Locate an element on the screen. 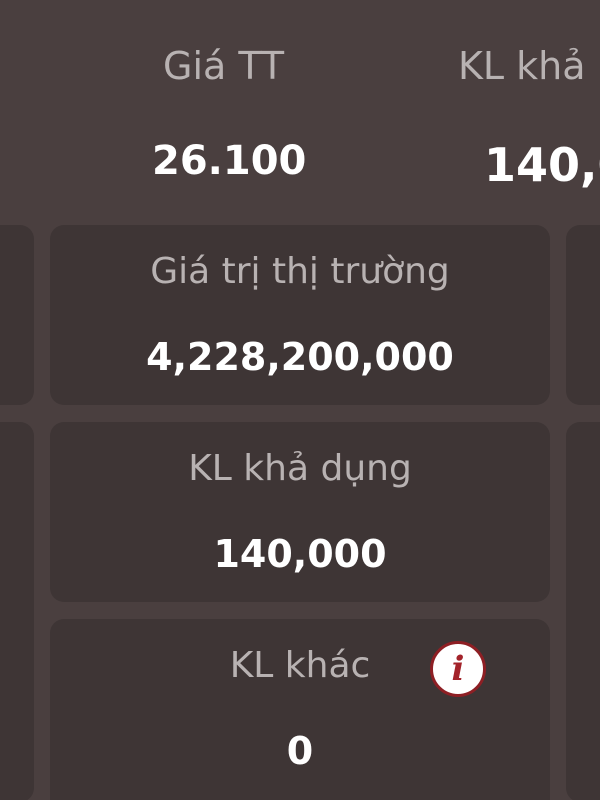 The width and height of the screenshot is (600, 800). available-qty-value: 140,000 is located at coordinates (300, 554).